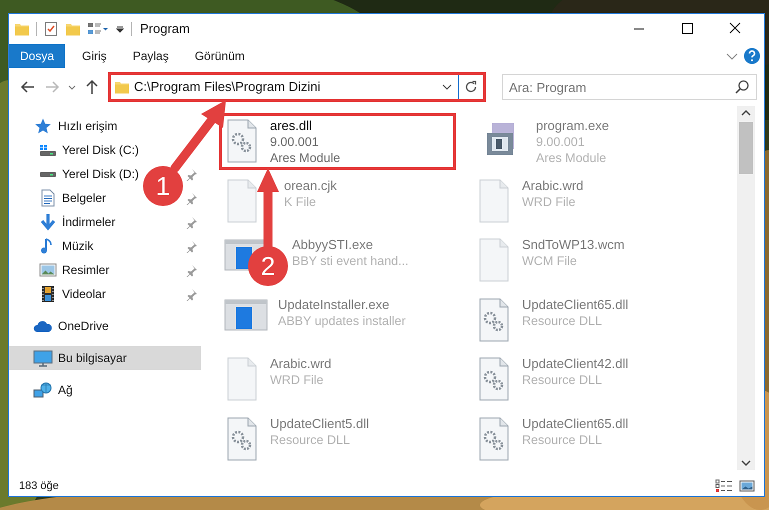 The height and width of the screenshot is (510, 769). I want to click on nav-item: Müzik, so click(78, 246).